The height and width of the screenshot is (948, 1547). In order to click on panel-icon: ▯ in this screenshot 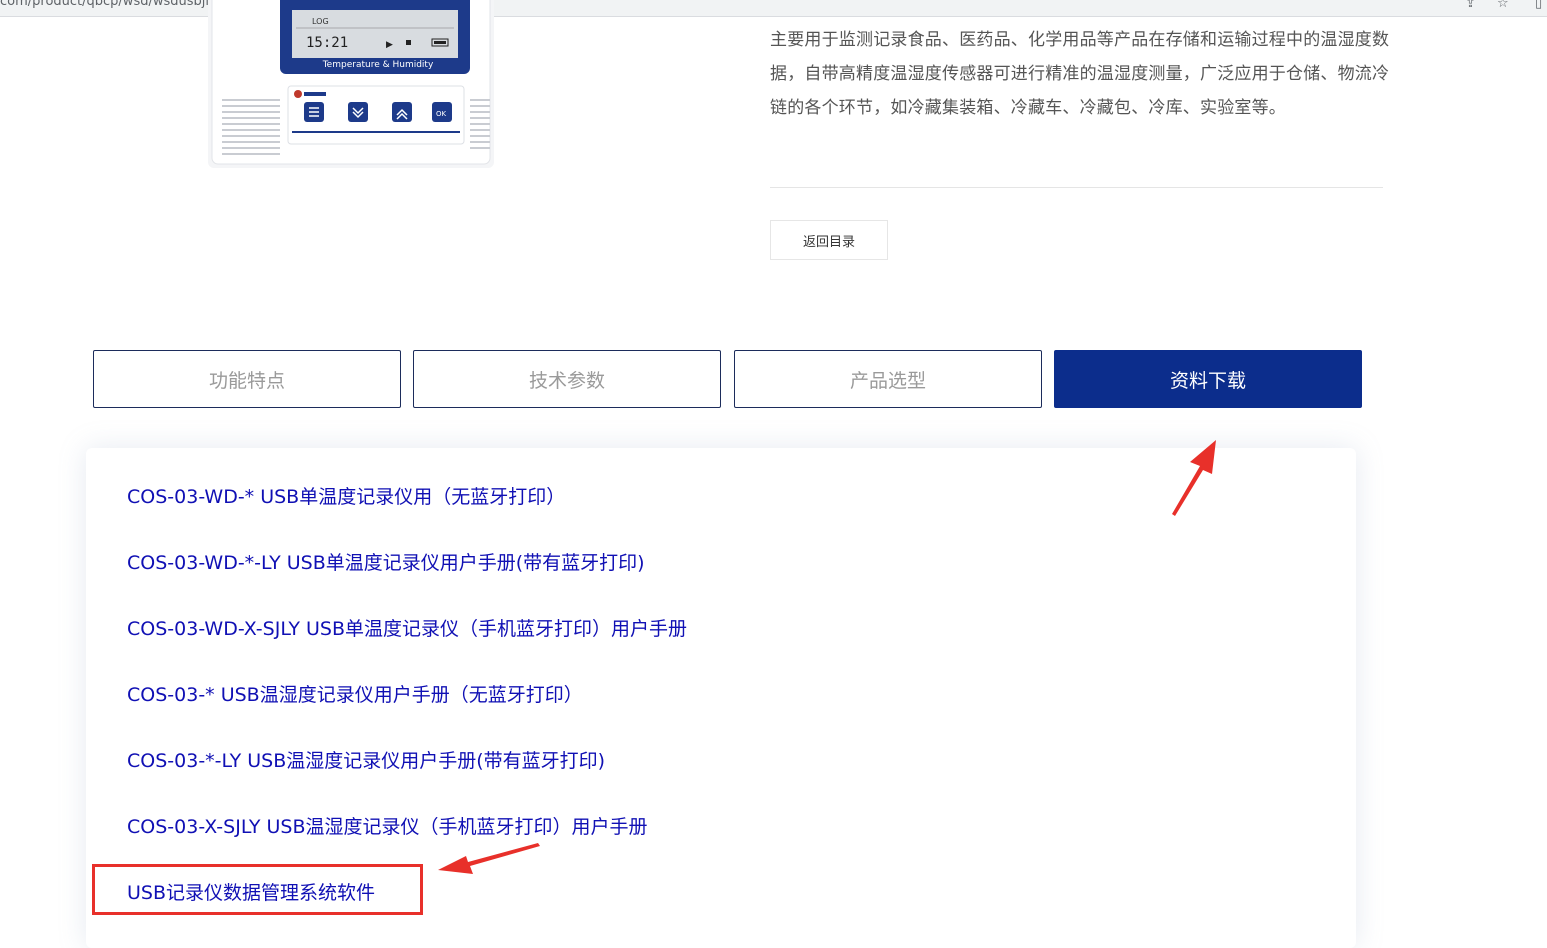, I will do `click(1538, 5)`.